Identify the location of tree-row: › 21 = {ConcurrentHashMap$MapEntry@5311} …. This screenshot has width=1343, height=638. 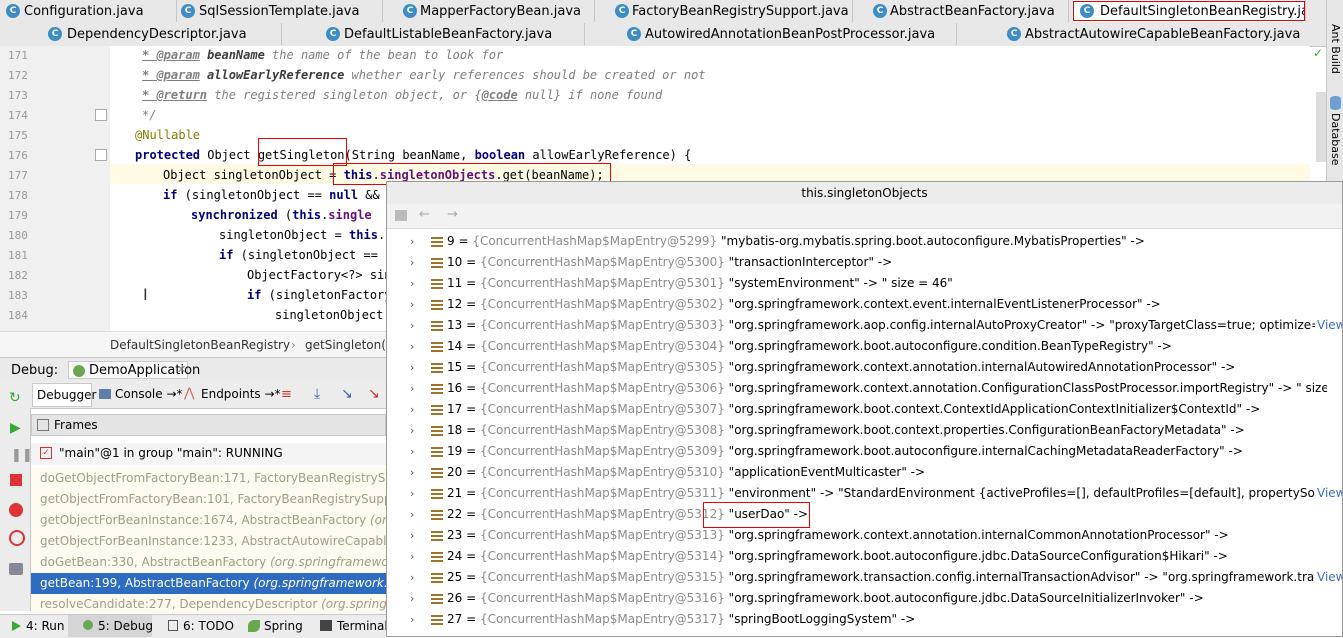
(864, 493).